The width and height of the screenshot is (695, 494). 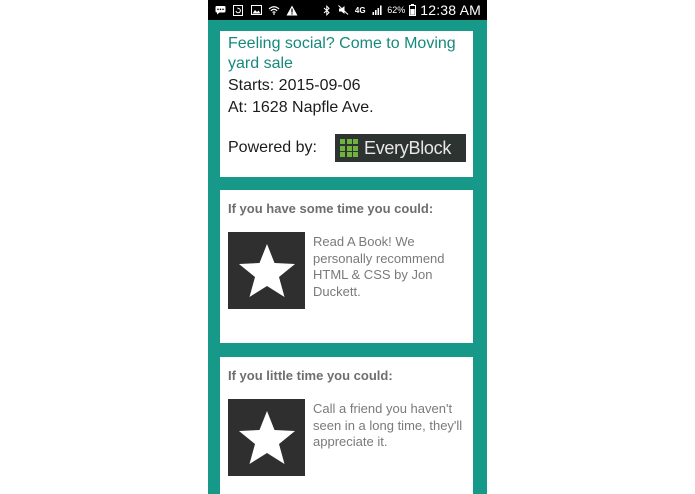 What do you see at coordinates (301, 107) in the screenshot?
I see `event-location: At: 1628 Napfle Ave.` at bounding box center [301, 107].